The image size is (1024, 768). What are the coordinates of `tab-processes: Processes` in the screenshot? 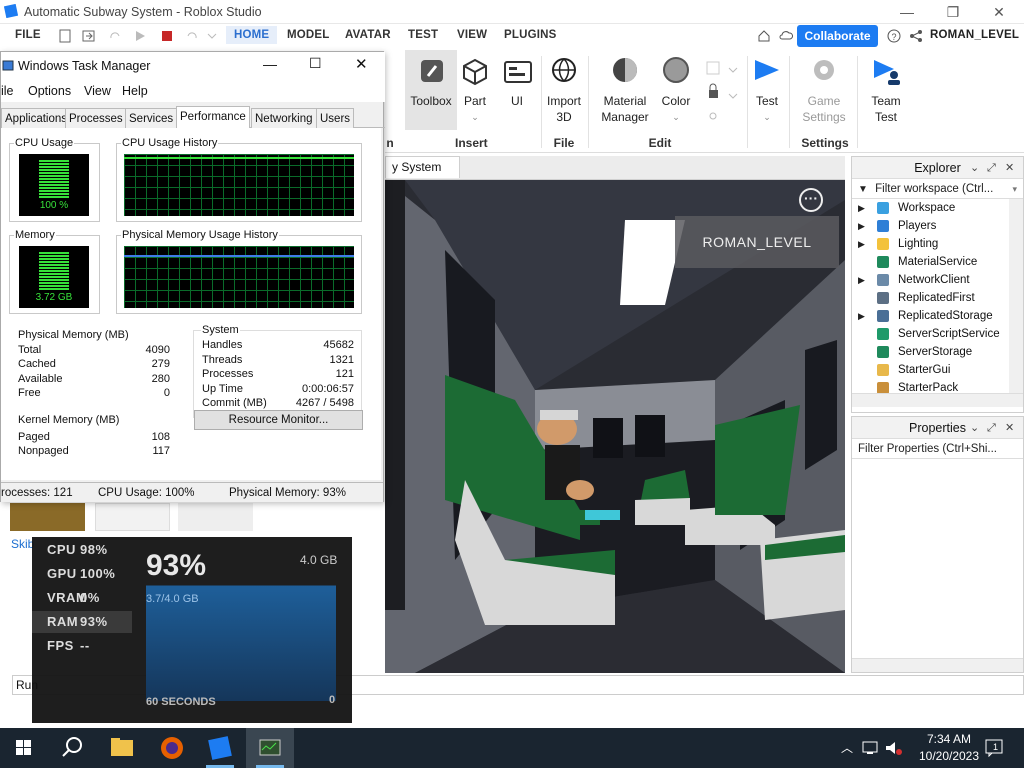 It's located at (96, 118).